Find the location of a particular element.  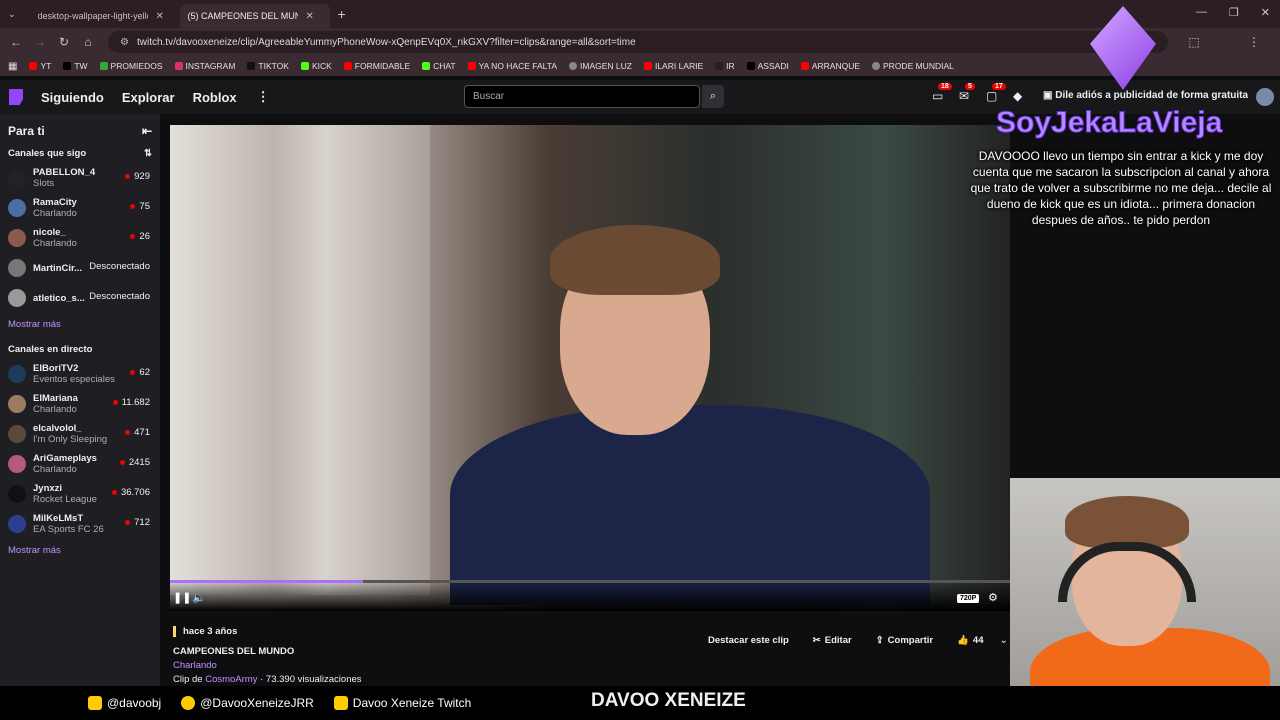

nav-icons: ▭ 18 ✉ 5 ▢ 17 ◆ is located at coordinates (979, 93).